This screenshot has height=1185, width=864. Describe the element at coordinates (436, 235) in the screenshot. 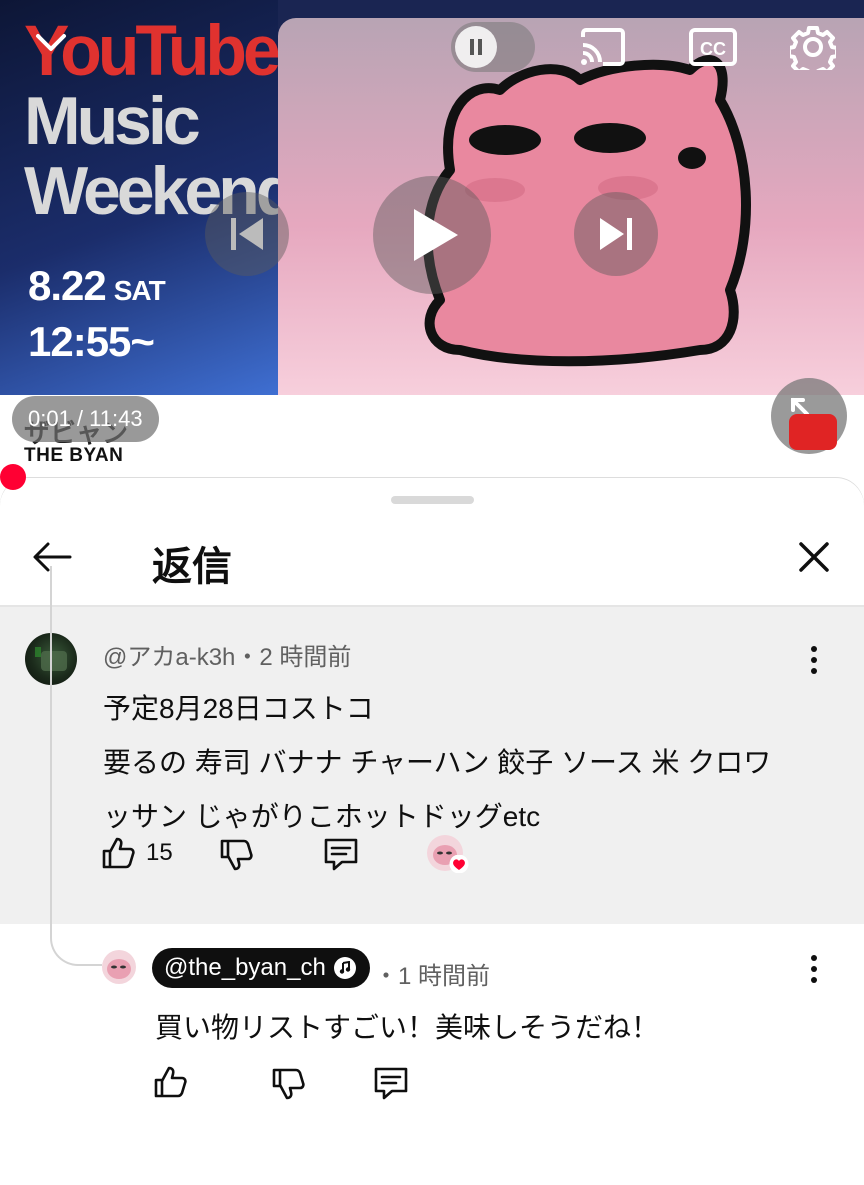

I see `play-icon` at that location.